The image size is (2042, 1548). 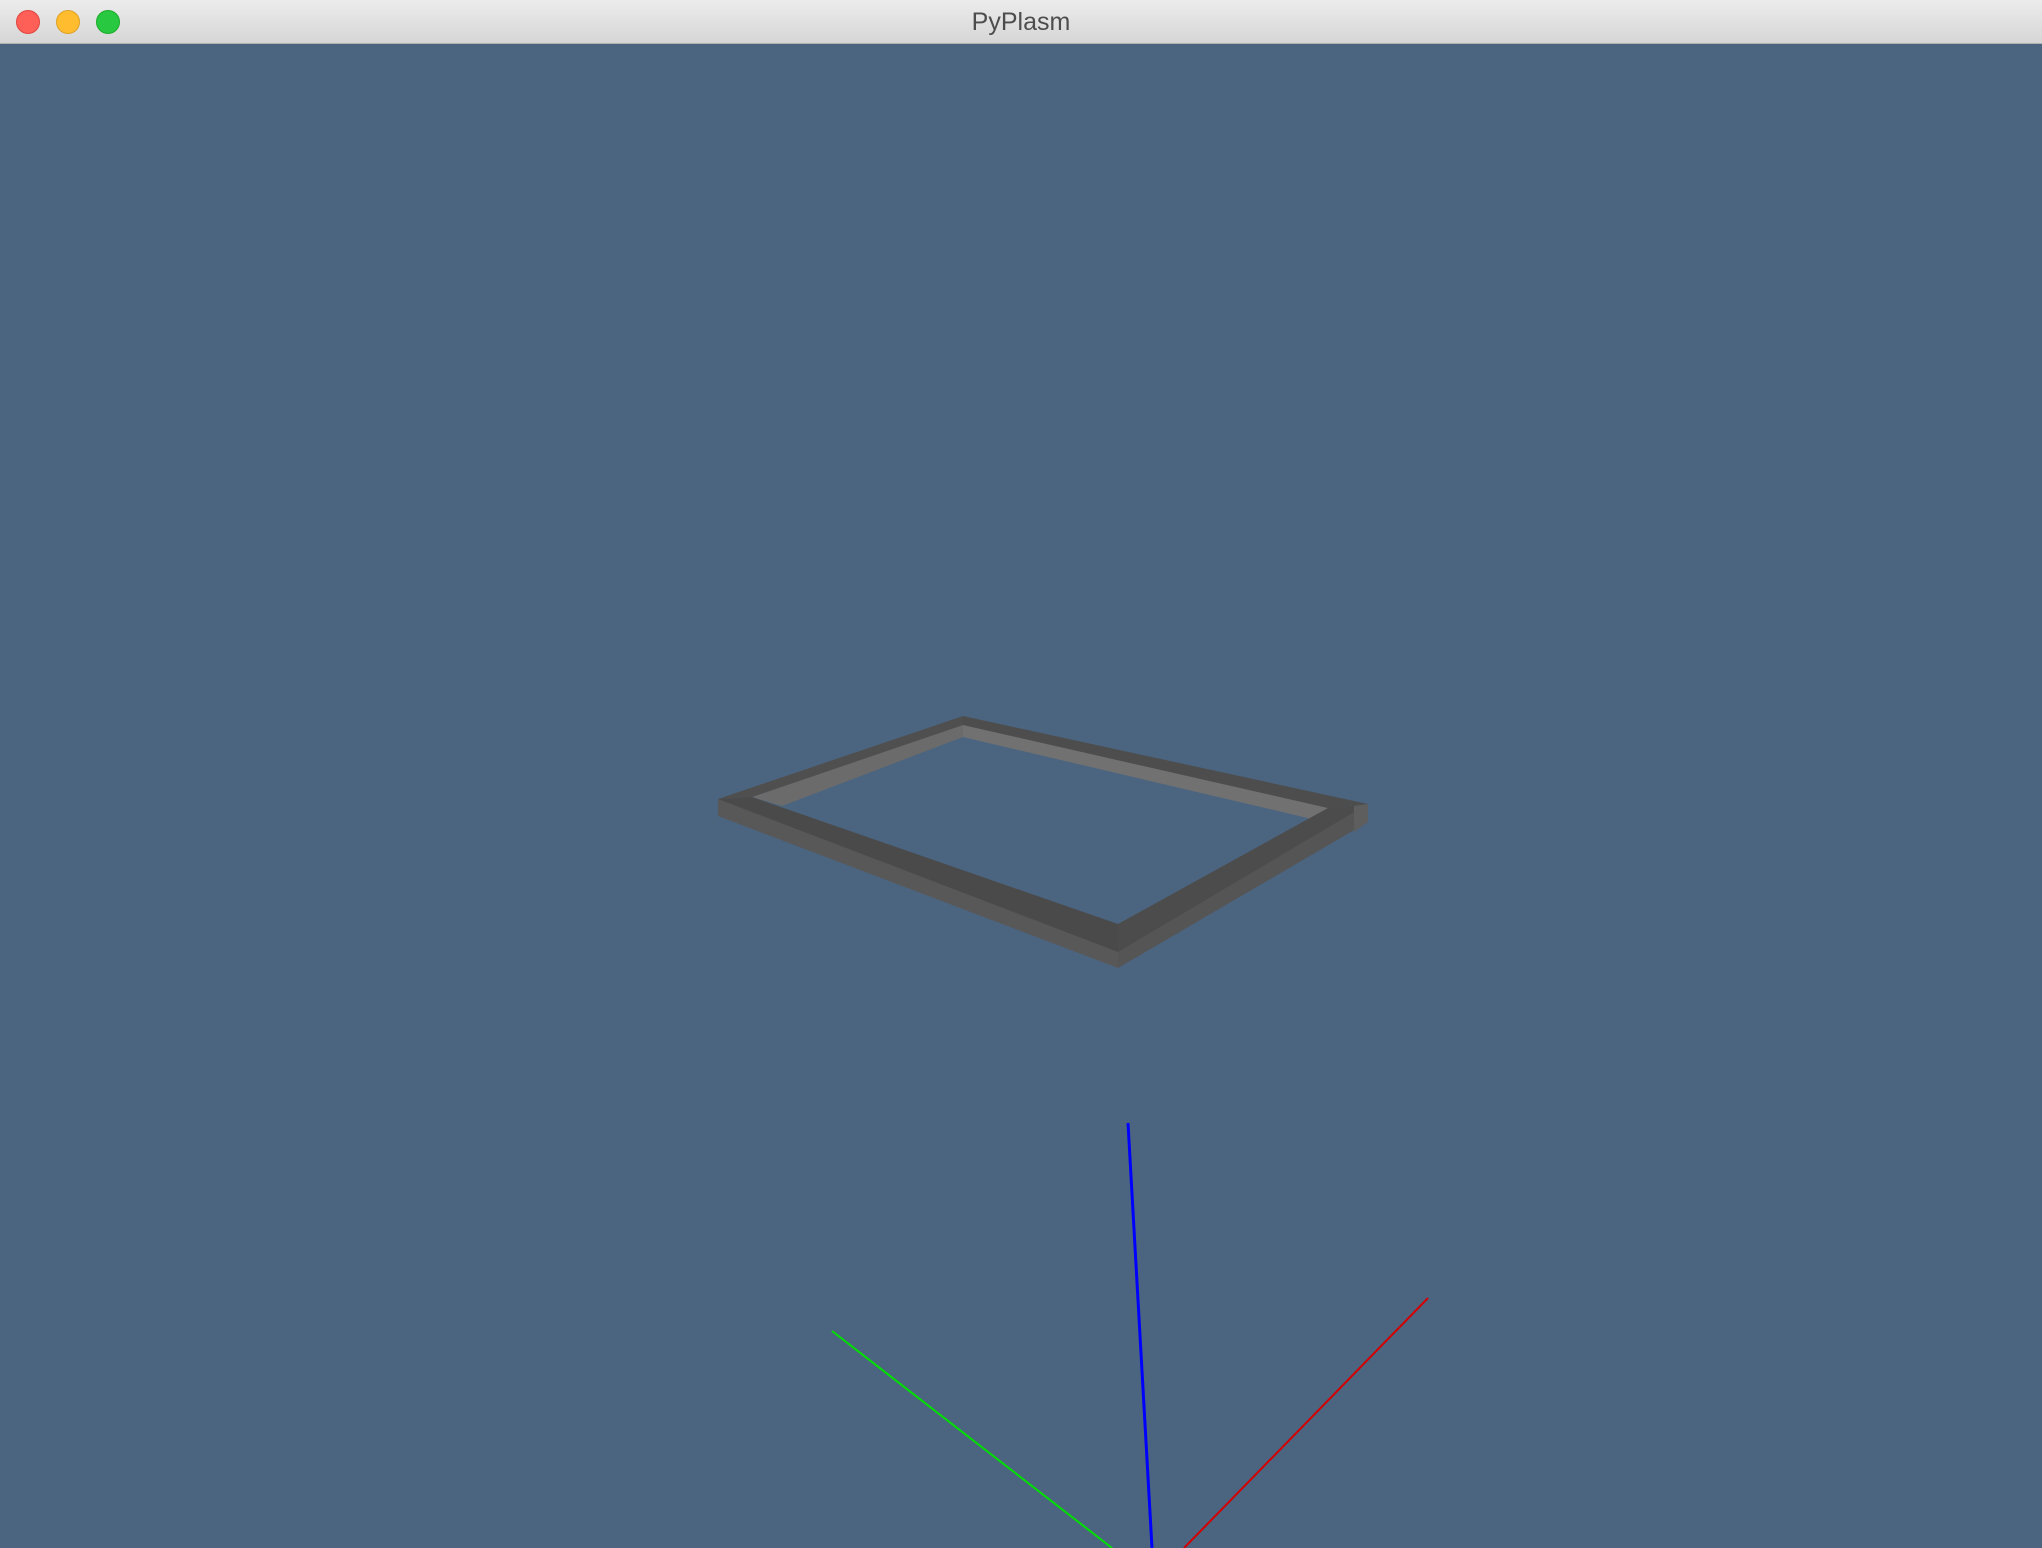 I want to click on frame-inner-wall-back, so click(x=1145, y=772).